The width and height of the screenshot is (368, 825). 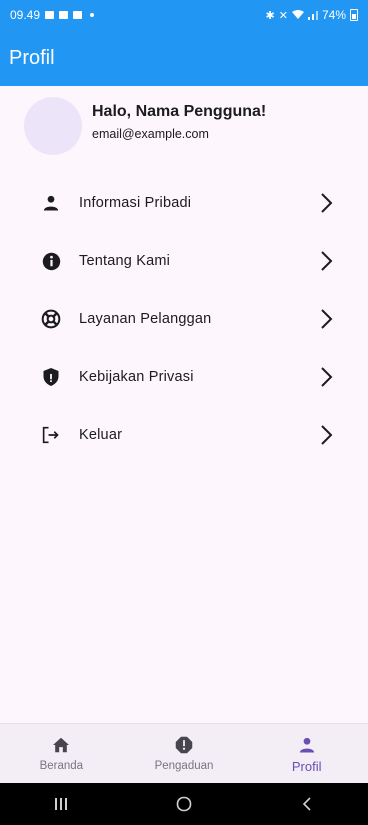 What do you see at coordinates (135, 203) in the screenshot?
I see `menu-item-label: Informasi Pribadi` at bounding box center [135, 203].